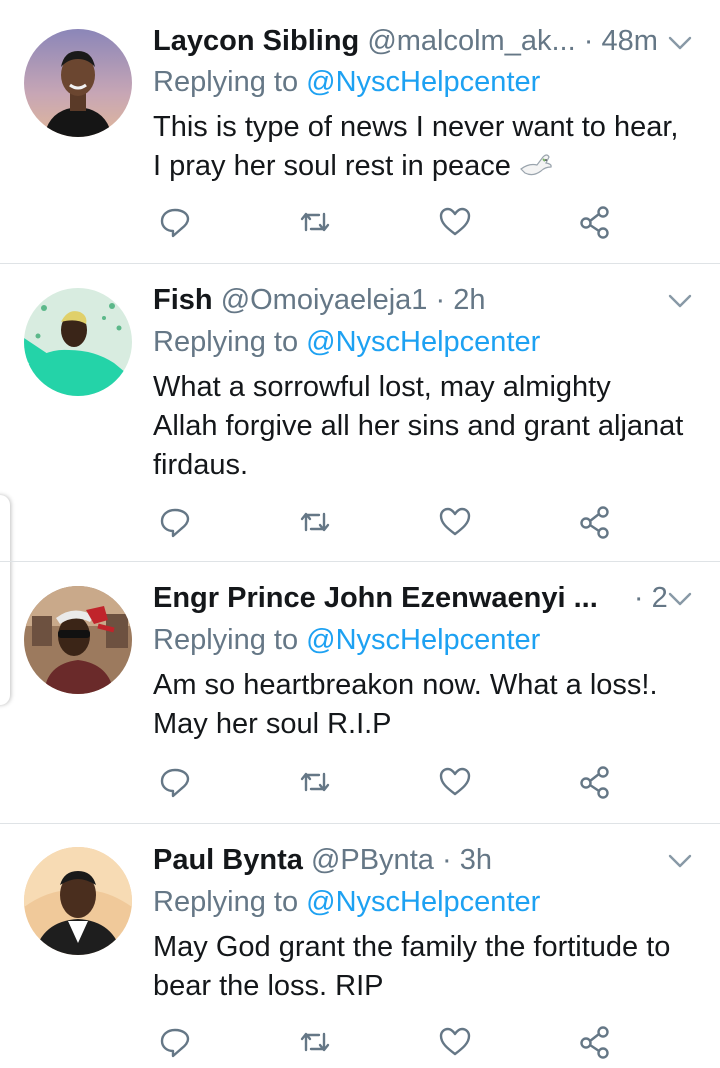  I want to click on tweet-text-line: I pray her soul rest in peace, so click(425, 168).